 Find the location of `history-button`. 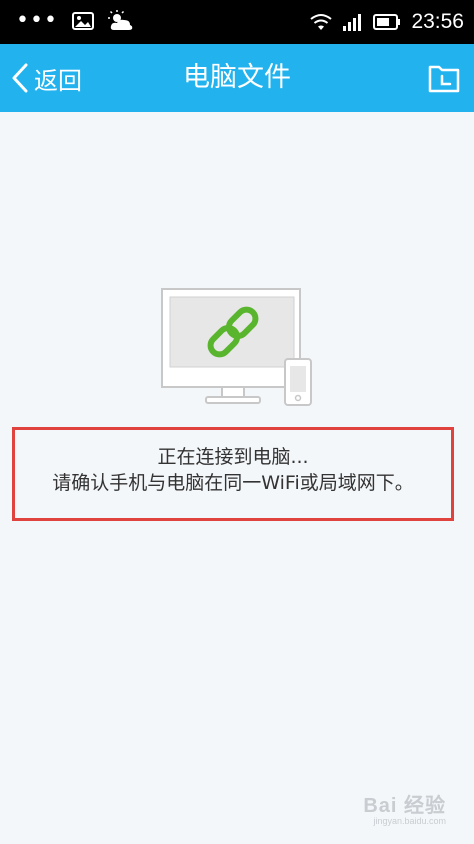

history-button is located at coordinates (444, 78).